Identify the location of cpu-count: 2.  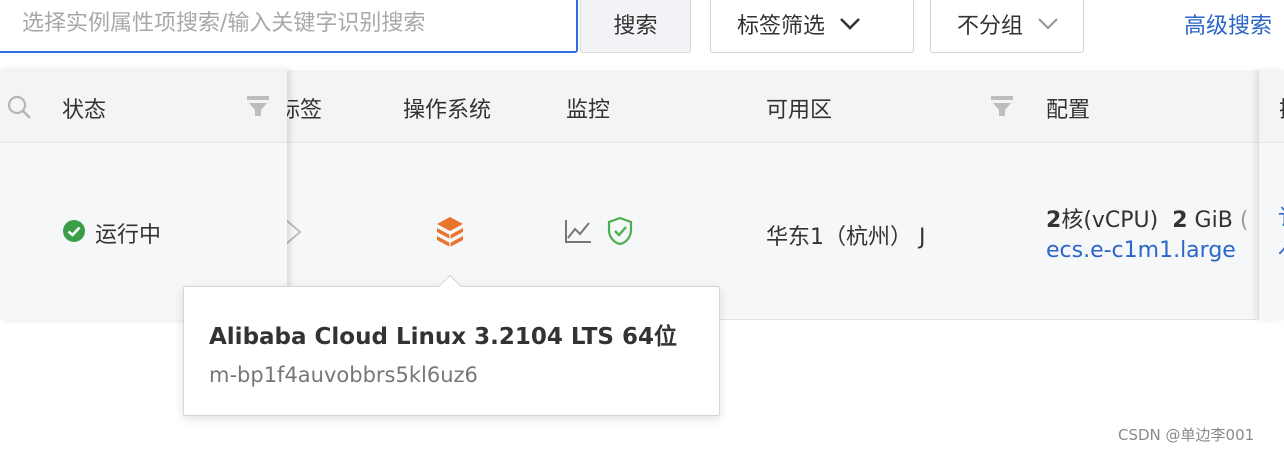
(1054, 220).